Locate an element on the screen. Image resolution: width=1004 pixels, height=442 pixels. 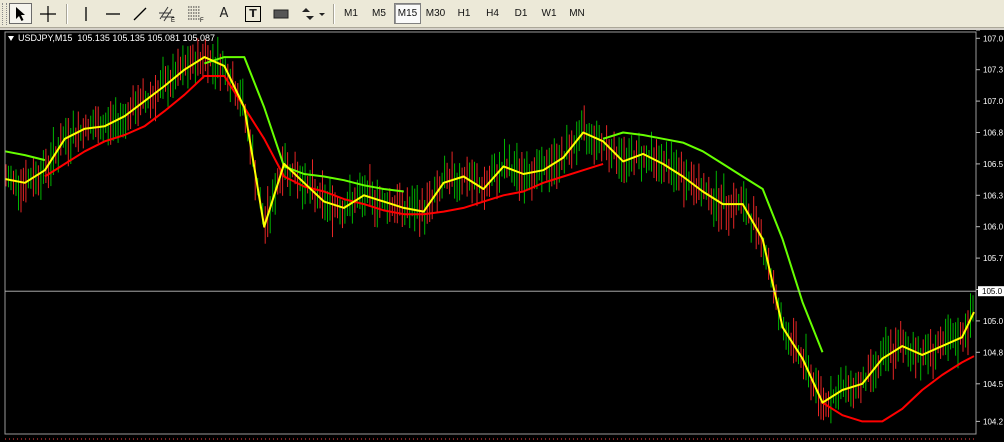
crosshair-icon is located at coordinates (48, 13).